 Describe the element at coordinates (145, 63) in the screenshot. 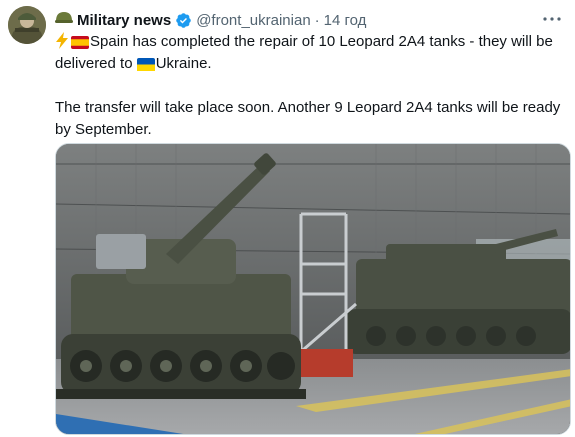

I see `ukraine-flag-icon` at that location.